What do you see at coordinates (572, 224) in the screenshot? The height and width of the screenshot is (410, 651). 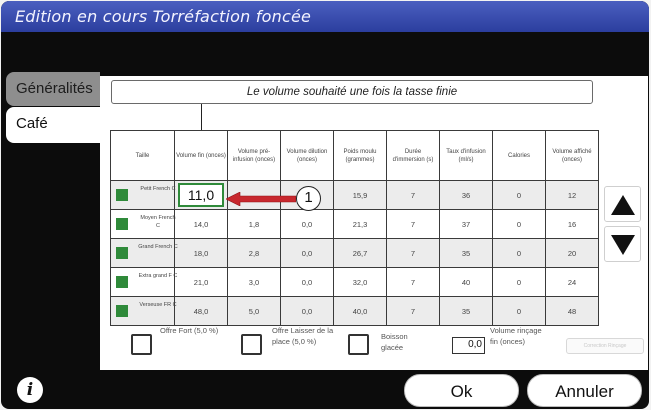 I see `table-cell: 16` at bounding box center [572, 224].